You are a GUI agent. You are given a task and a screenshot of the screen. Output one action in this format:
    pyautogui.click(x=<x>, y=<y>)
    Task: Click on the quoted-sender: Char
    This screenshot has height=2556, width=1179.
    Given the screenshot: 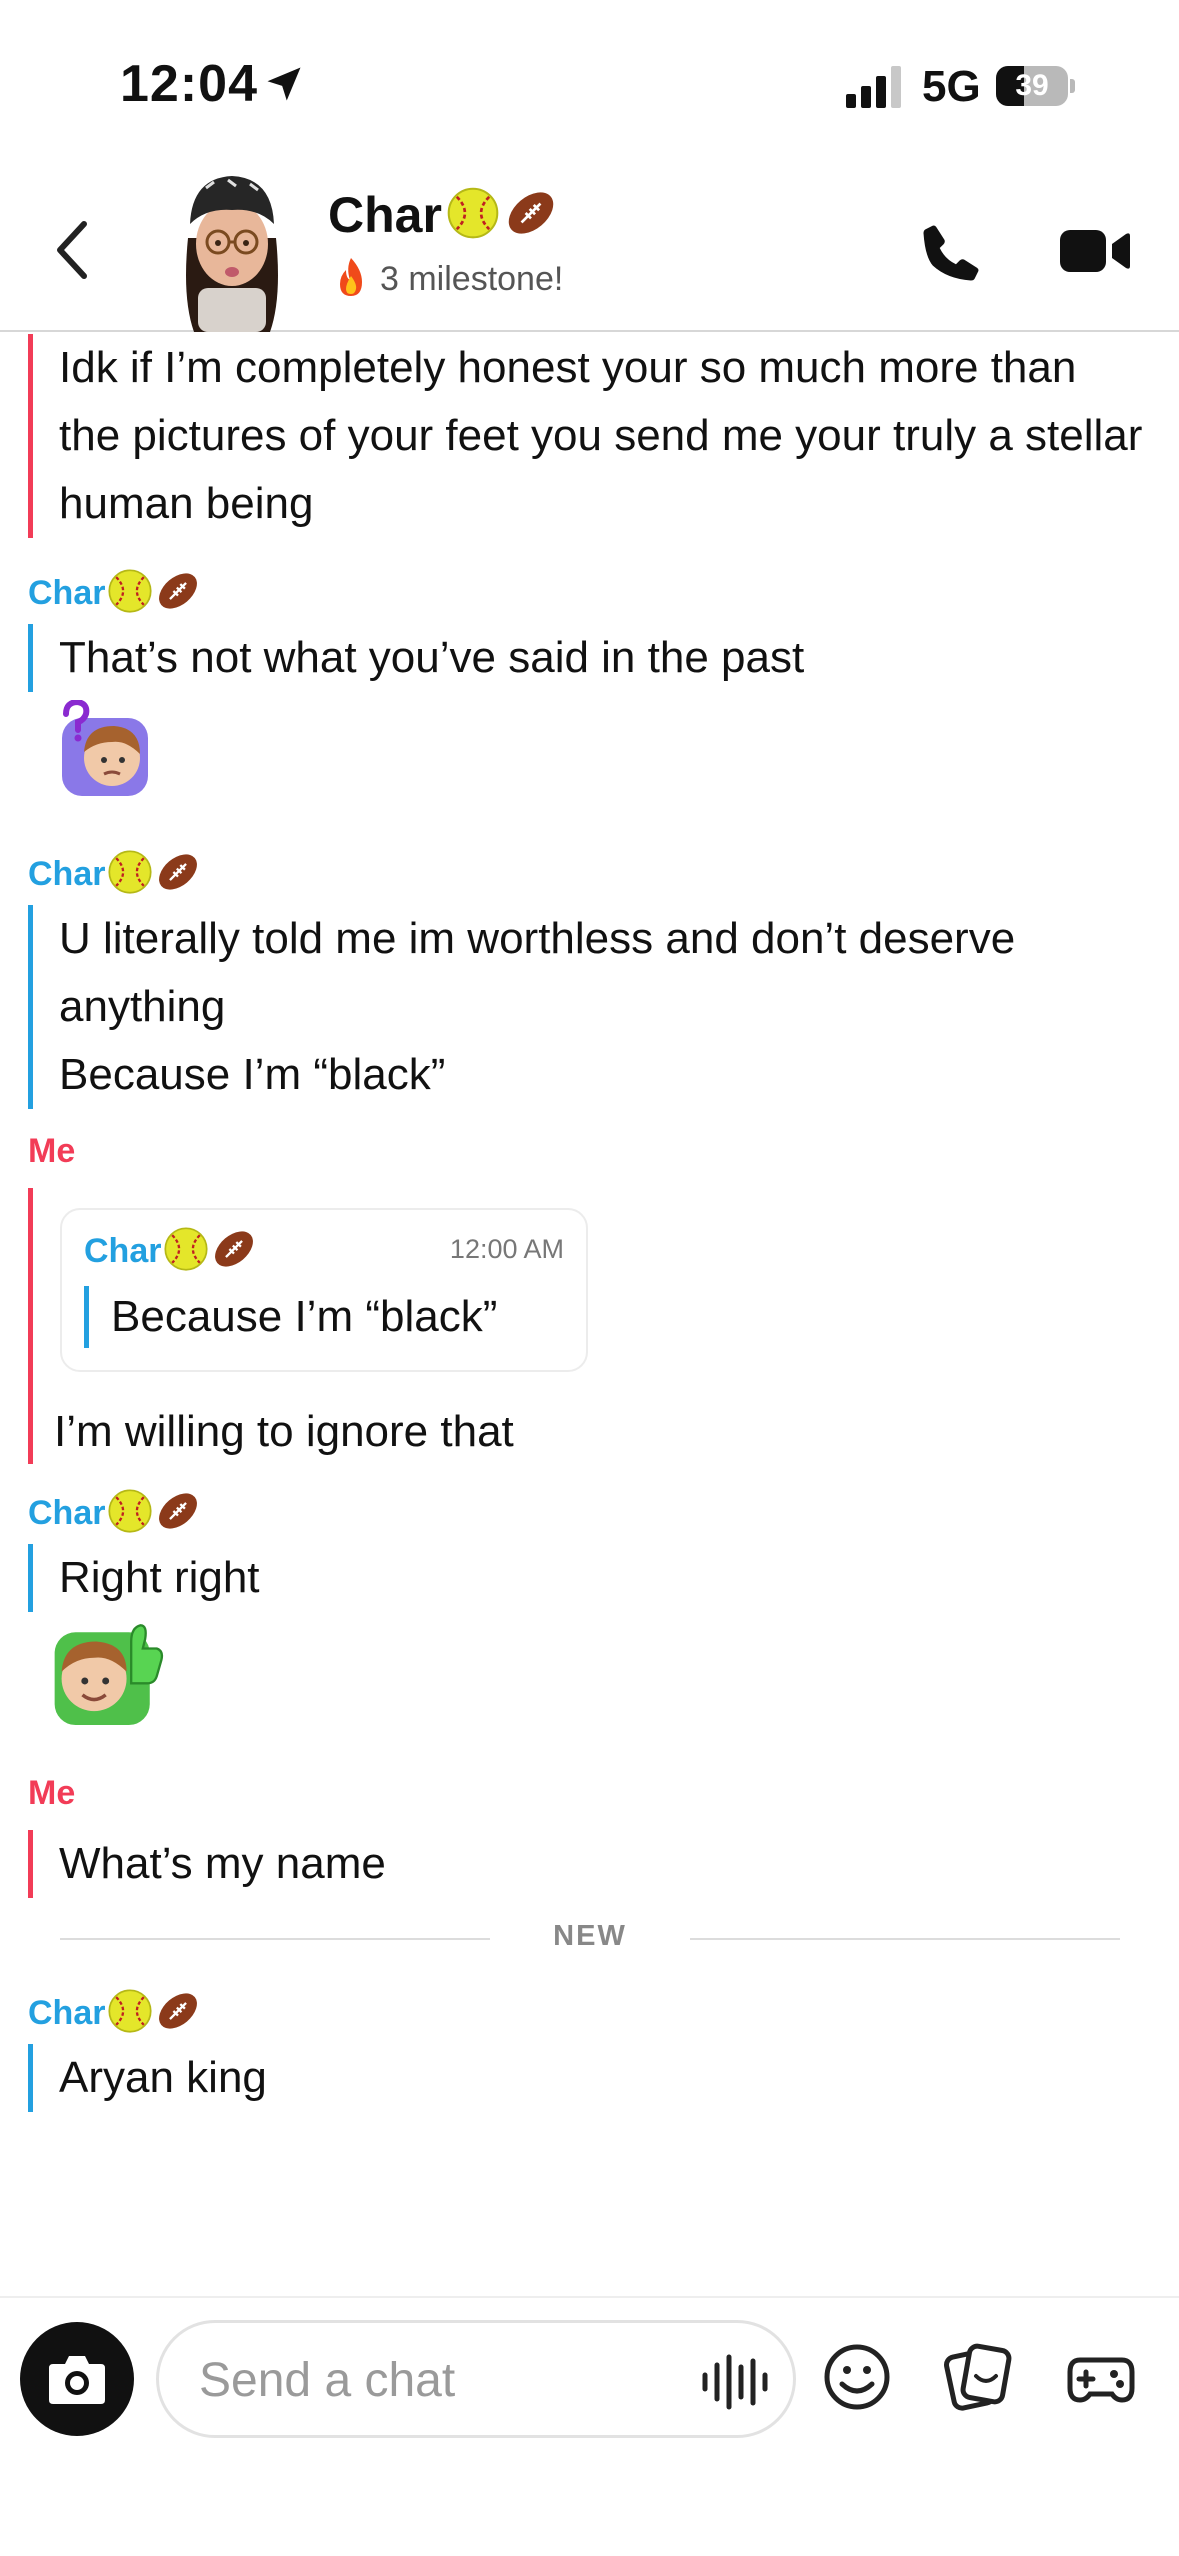 What is the action you would take?
    pyautogui.click(x=170, y=1249)
    